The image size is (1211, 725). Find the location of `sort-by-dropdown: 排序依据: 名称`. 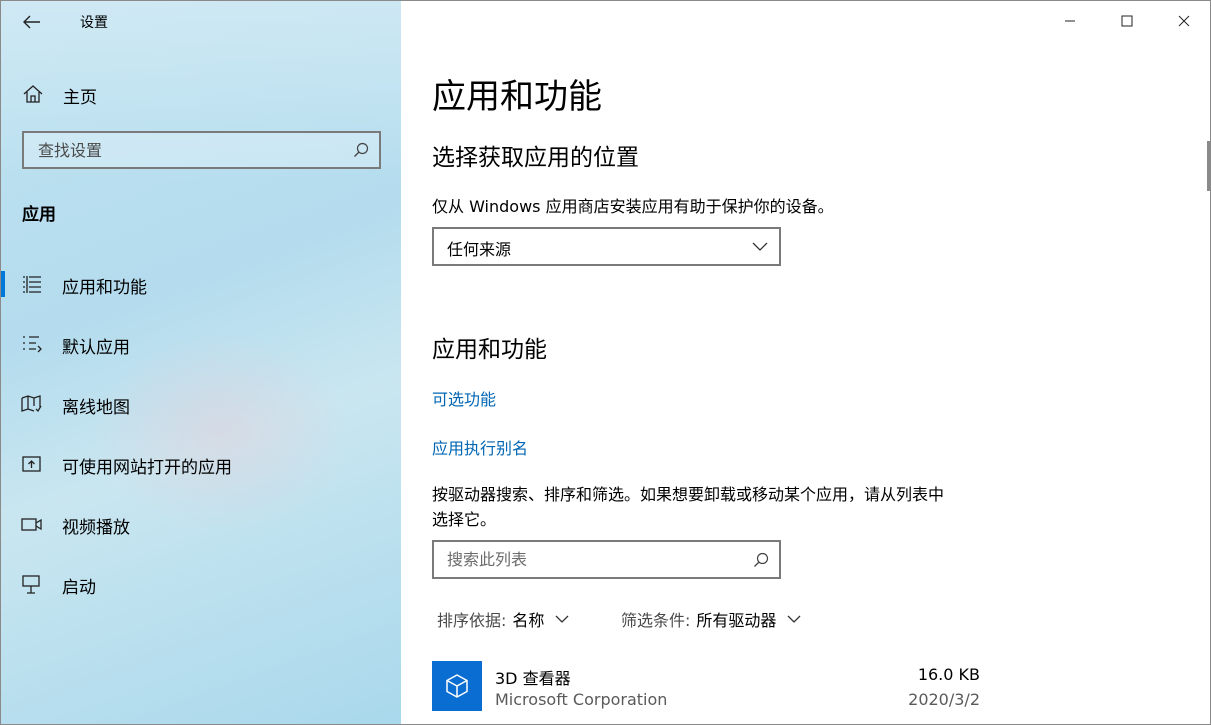

sort-by-dropdown: 排序依据: 名称 is located at coordinates (503, 619).